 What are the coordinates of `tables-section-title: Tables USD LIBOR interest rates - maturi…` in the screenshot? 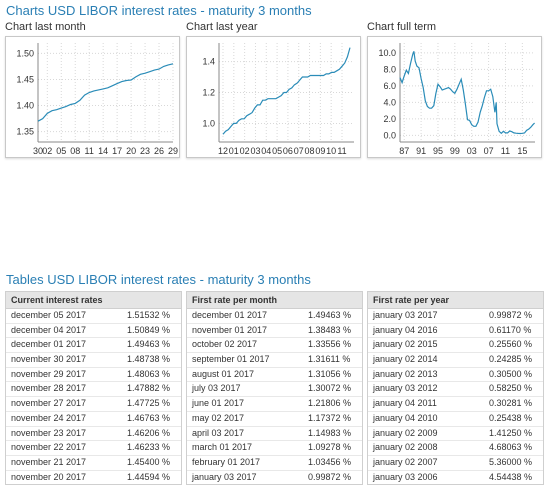 It's located at (158, 279).